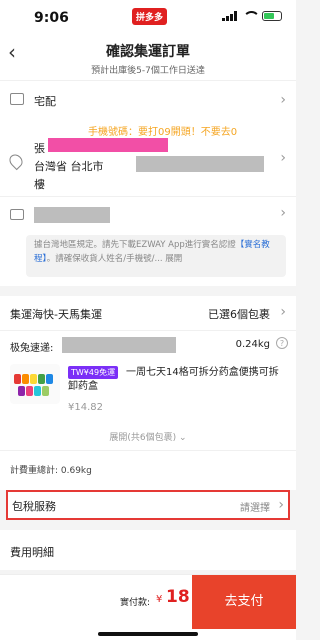 The height and width of the screenshot is (640, 320). Describe the element at coordinates (239, 314) in the screenshot. I see `shipping-selected: 已選6個包裹` at that location.